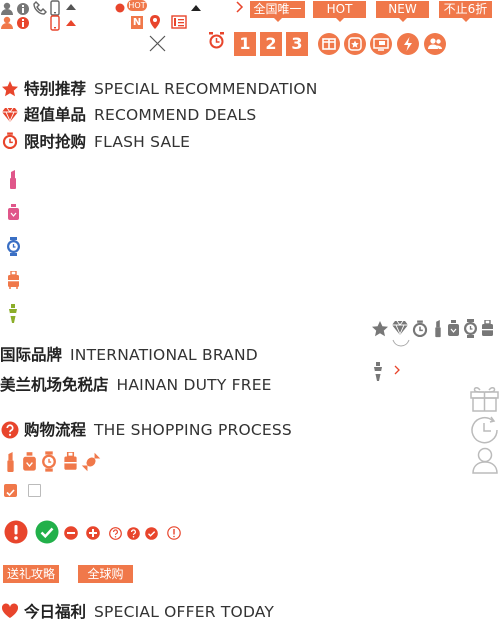 The height and width of the screenshot is (640, 500). I want to click on arc-gray-icon, so click(401, 343).